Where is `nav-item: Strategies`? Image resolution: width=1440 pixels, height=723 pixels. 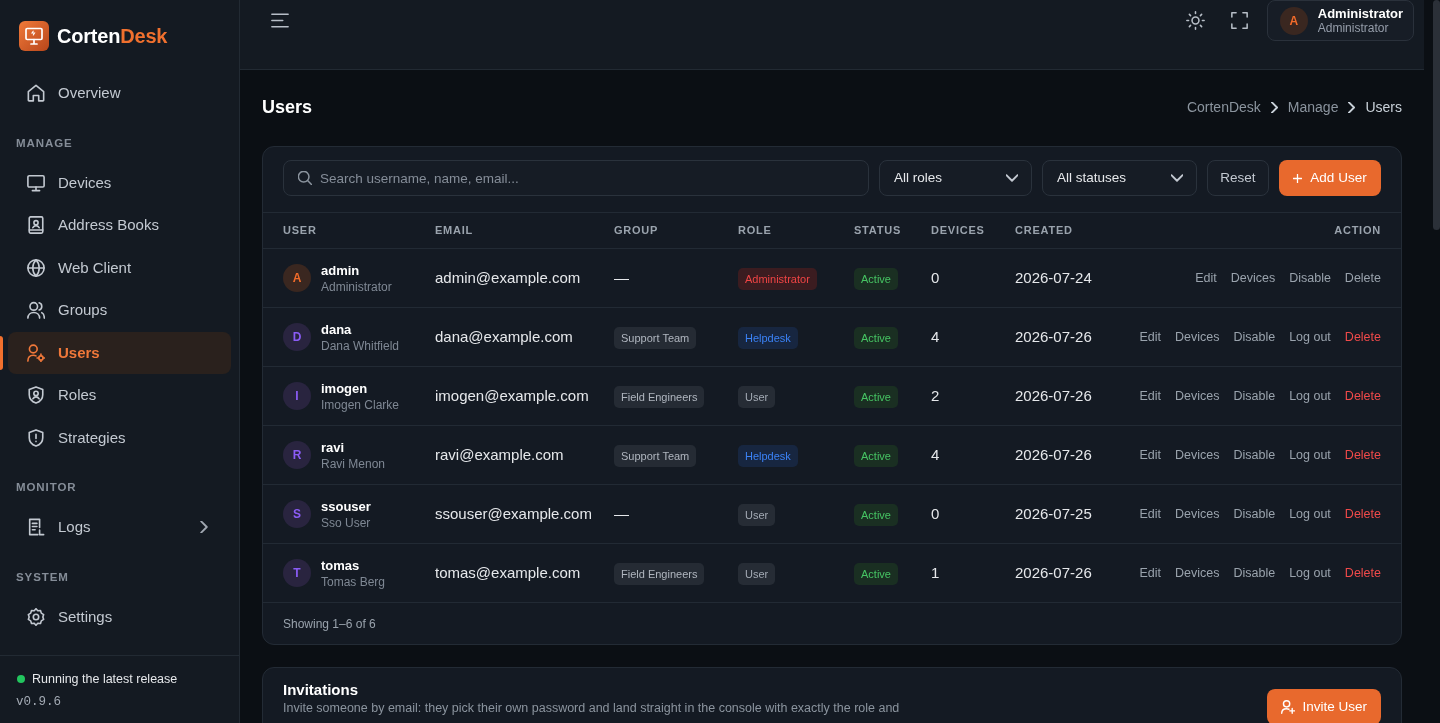 nav-item: Strategies is located at coordinates (119, 437).